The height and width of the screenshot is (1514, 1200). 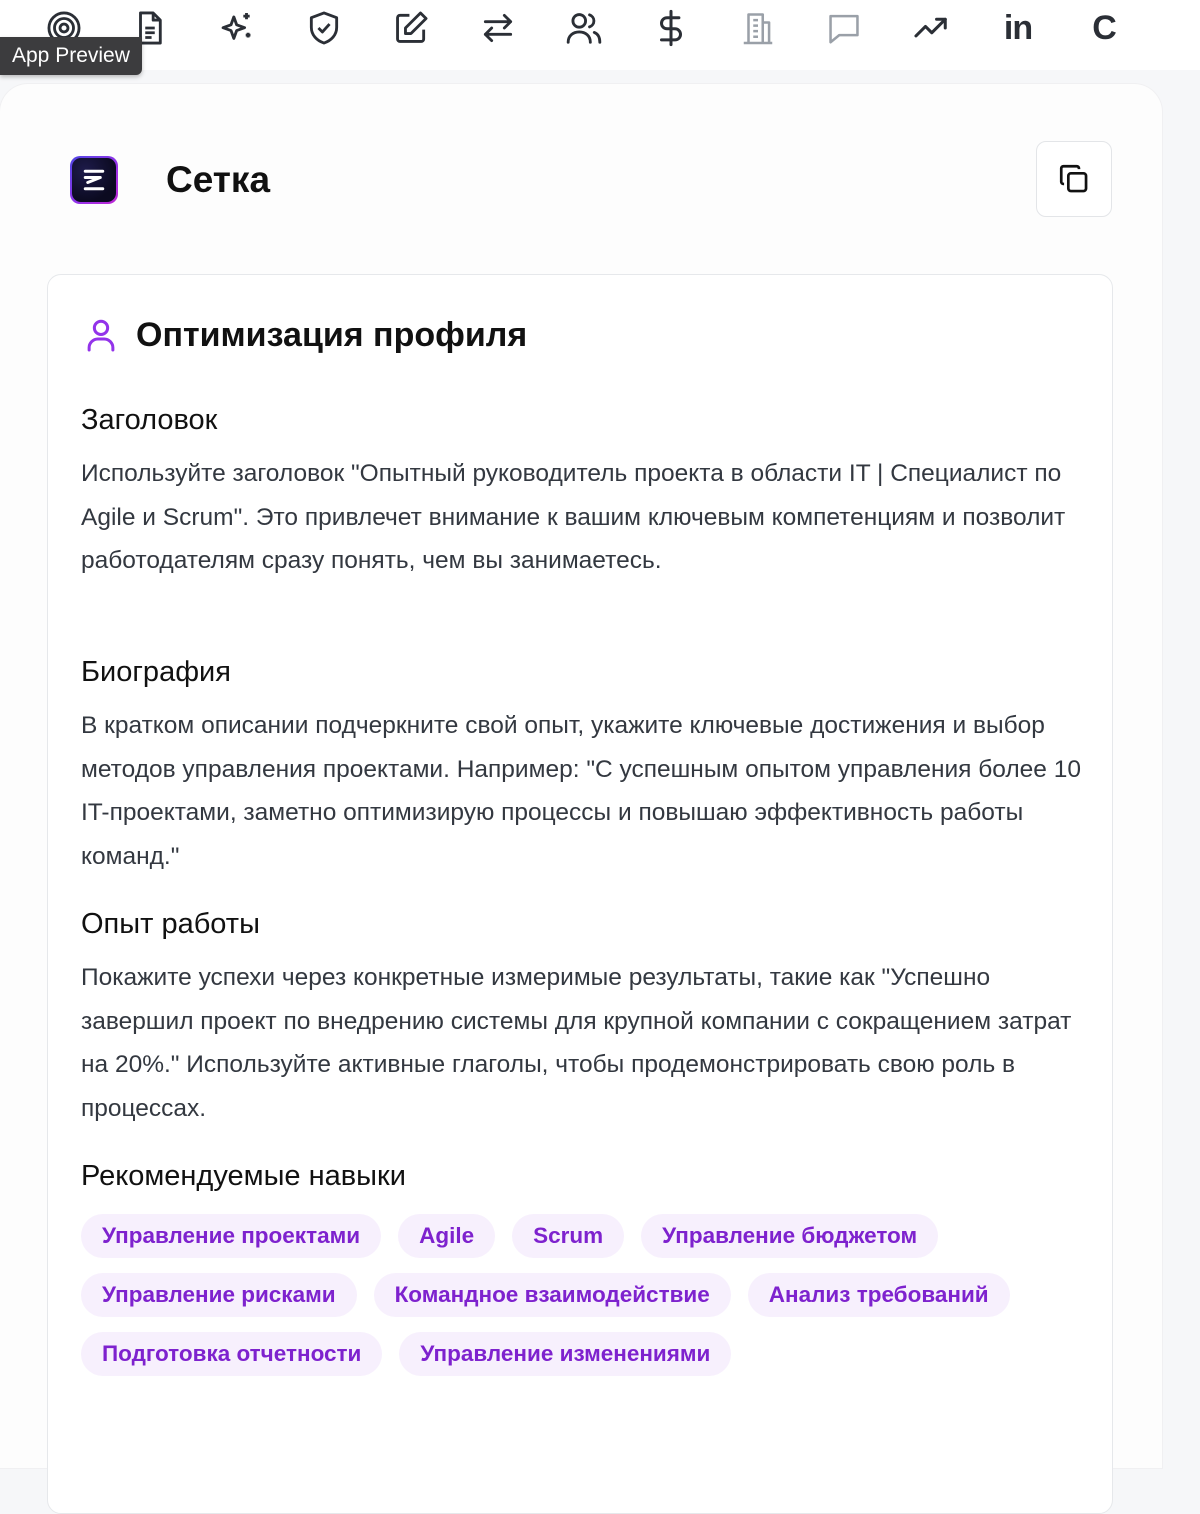 What do you see at coordinates (552, 1295) in the screenshot?
I see `skill-chip: Командное взаимодействие` at bounding box center [552, 1295].